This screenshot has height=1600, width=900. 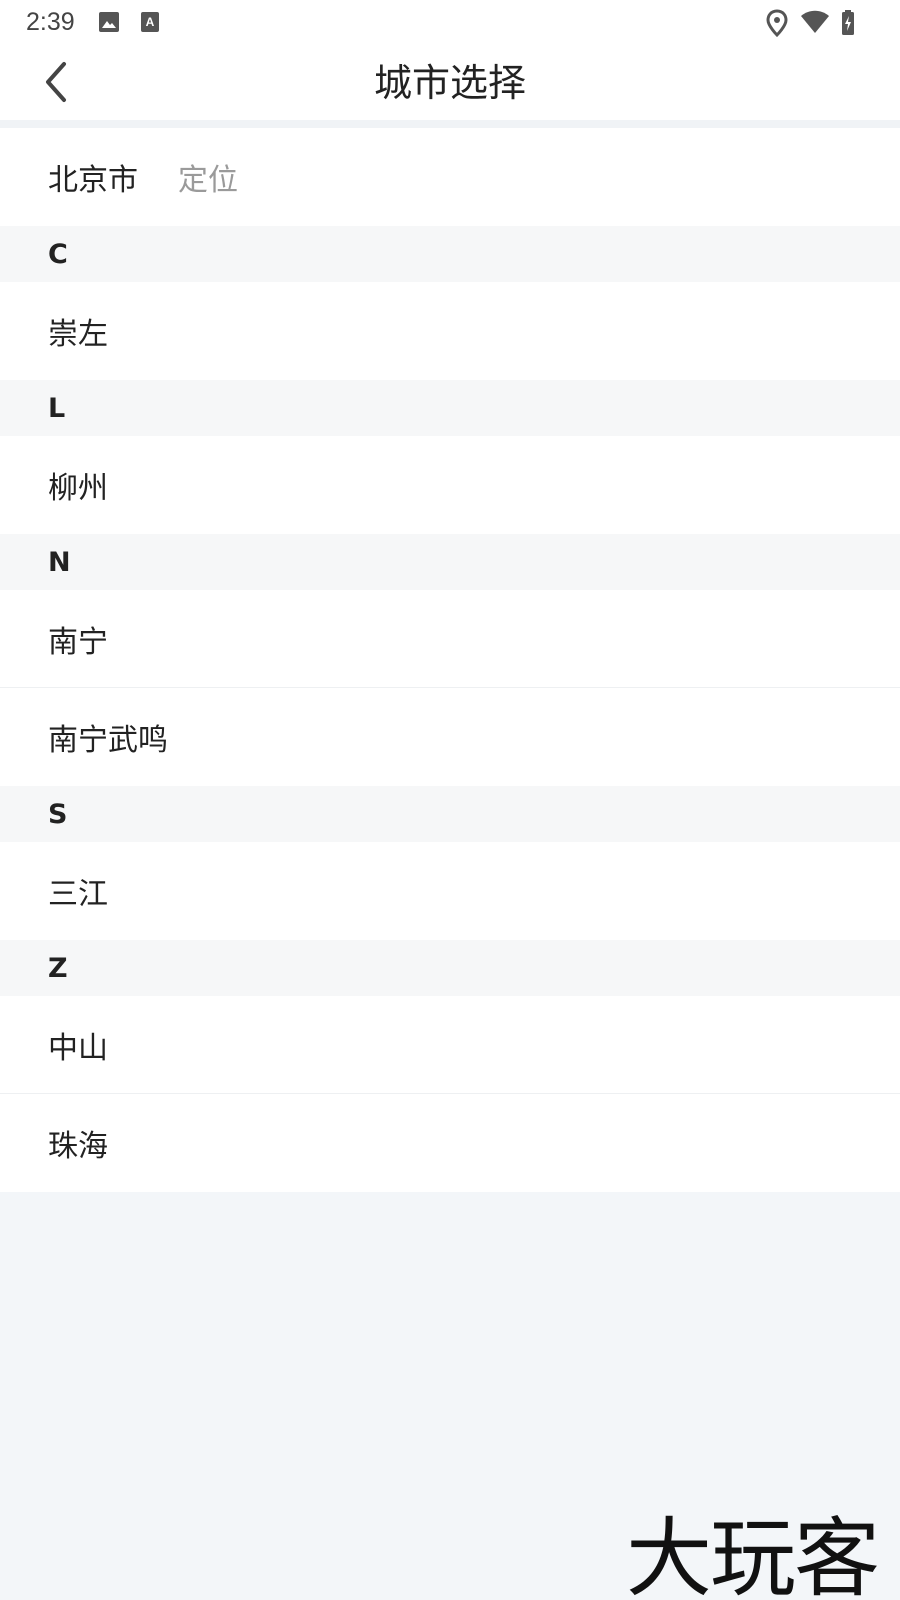 What do you see at coordinates (450, 639) in the screenshot?
I see `city-item: 南宁` at bounding box center [450, 639].